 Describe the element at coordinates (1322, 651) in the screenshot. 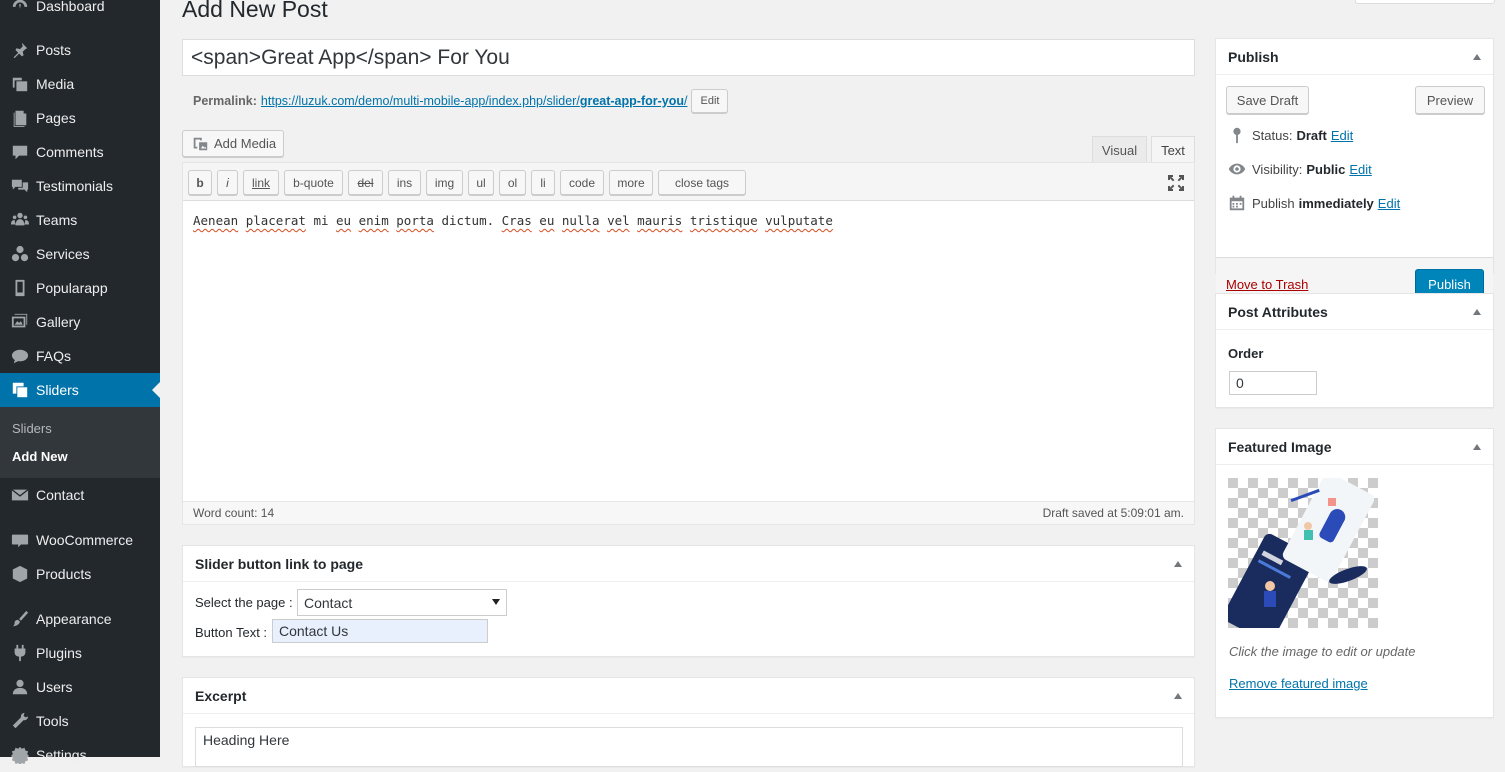

I see `featured-image-hint: Click the image to edit or update` at that location.